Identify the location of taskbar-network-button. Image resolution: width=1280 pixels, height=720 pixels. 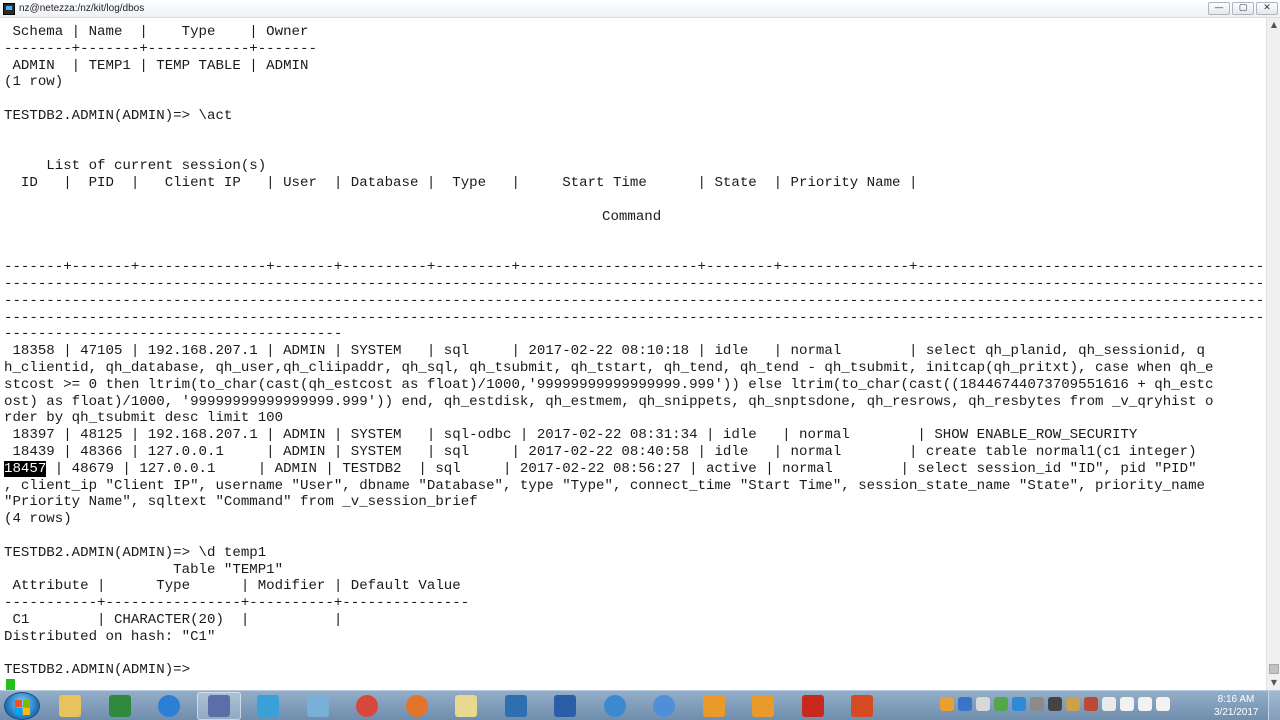
(218, 706).